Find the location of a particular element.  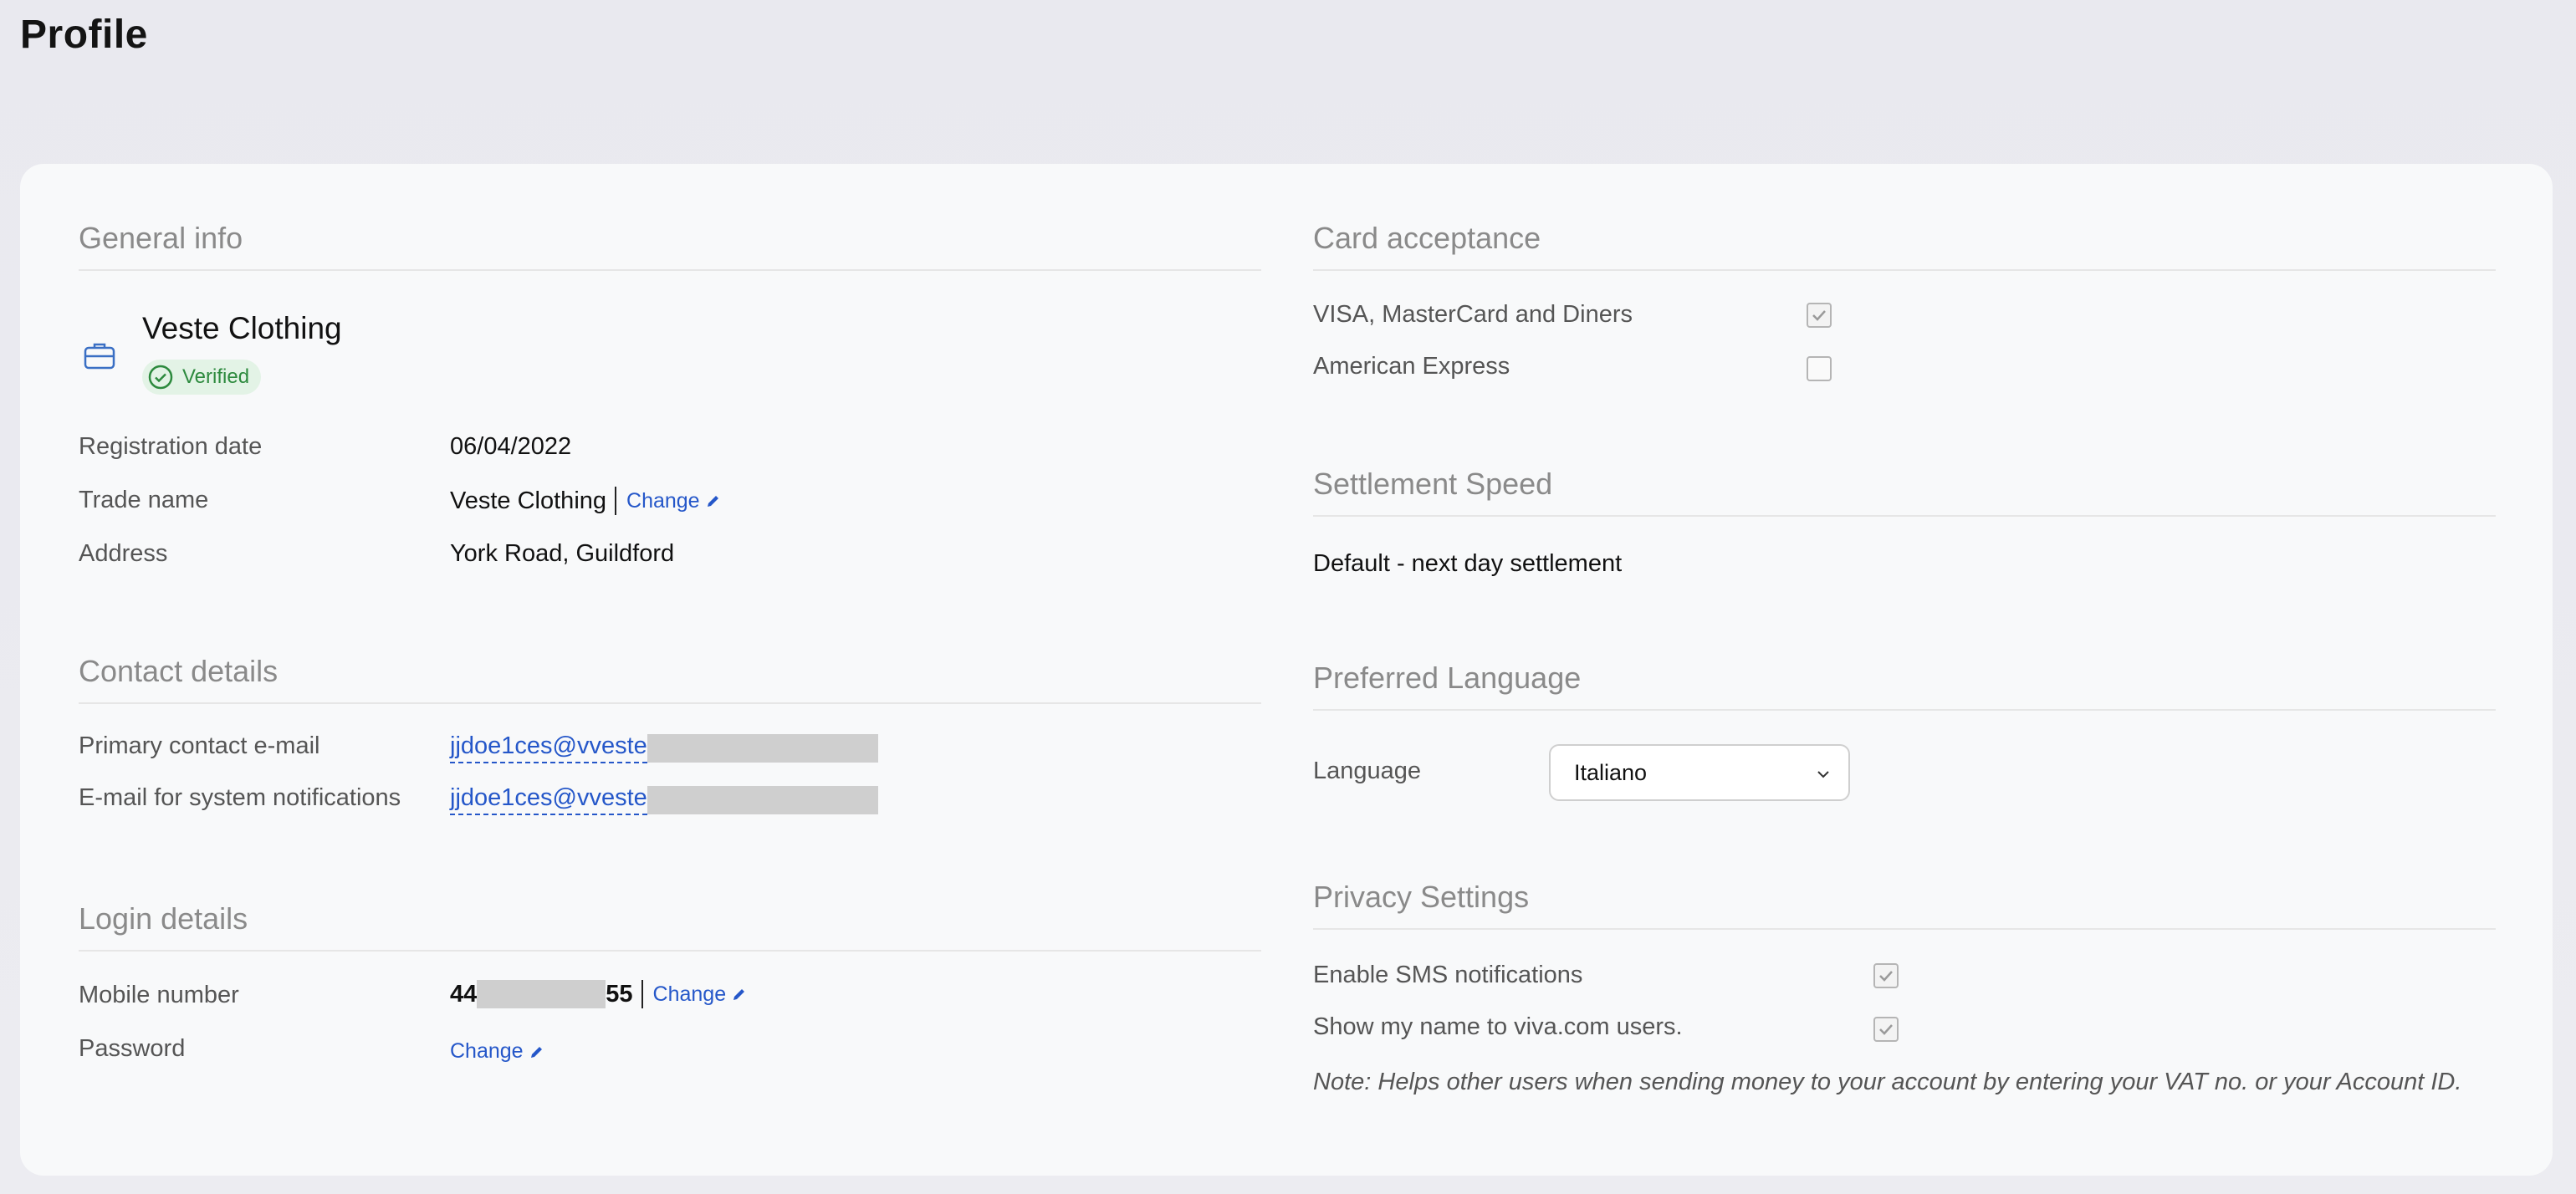

primary-email-row: jjdoe1ces@vveste is located at coordinates (664, 748).